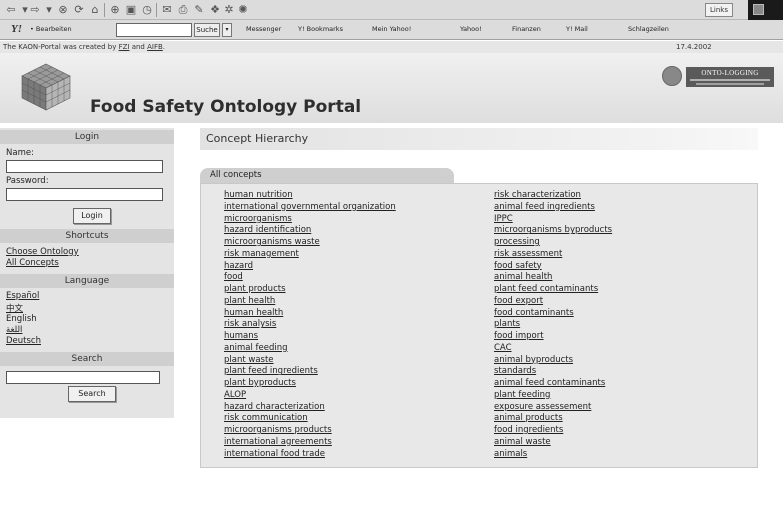 This screenshot has height=508, width=783. Describe the element at coordinates (257, 138) in the screenshot. I see `section-title: Concept Hierarchy` at that location.